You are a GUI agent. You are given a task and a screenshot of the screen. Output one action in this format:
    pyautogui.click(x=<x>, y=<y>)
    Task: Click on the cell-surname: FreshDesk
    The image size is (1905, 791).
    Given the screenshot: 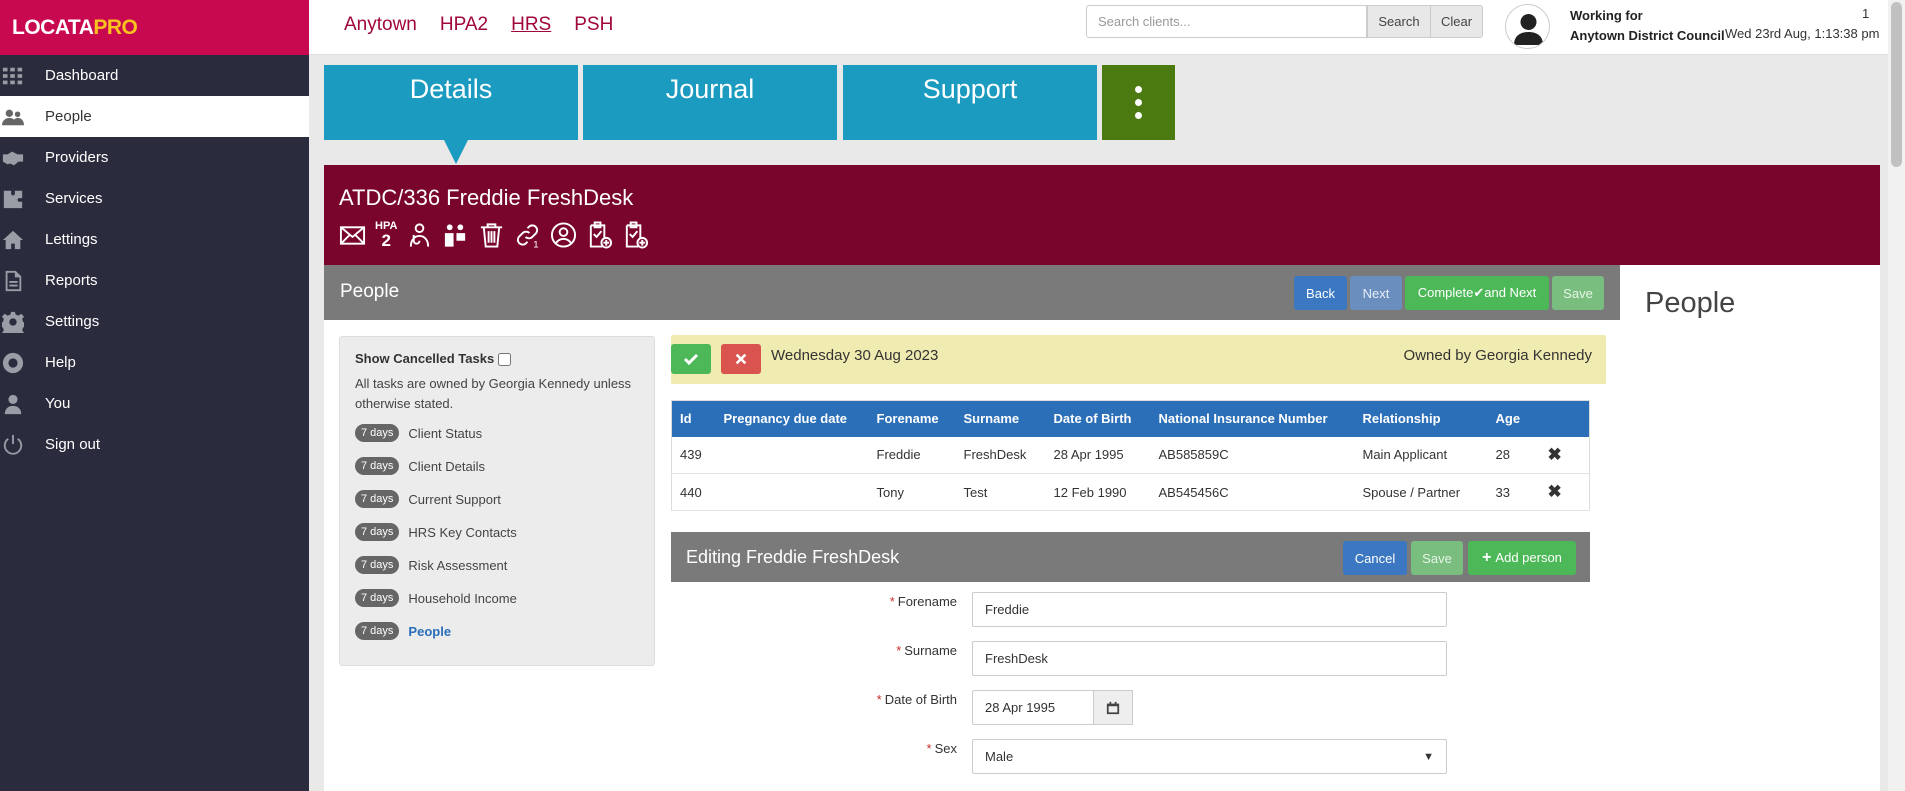 What is the action you would take?
    pyautogui.click(x=1000, y=455)
    